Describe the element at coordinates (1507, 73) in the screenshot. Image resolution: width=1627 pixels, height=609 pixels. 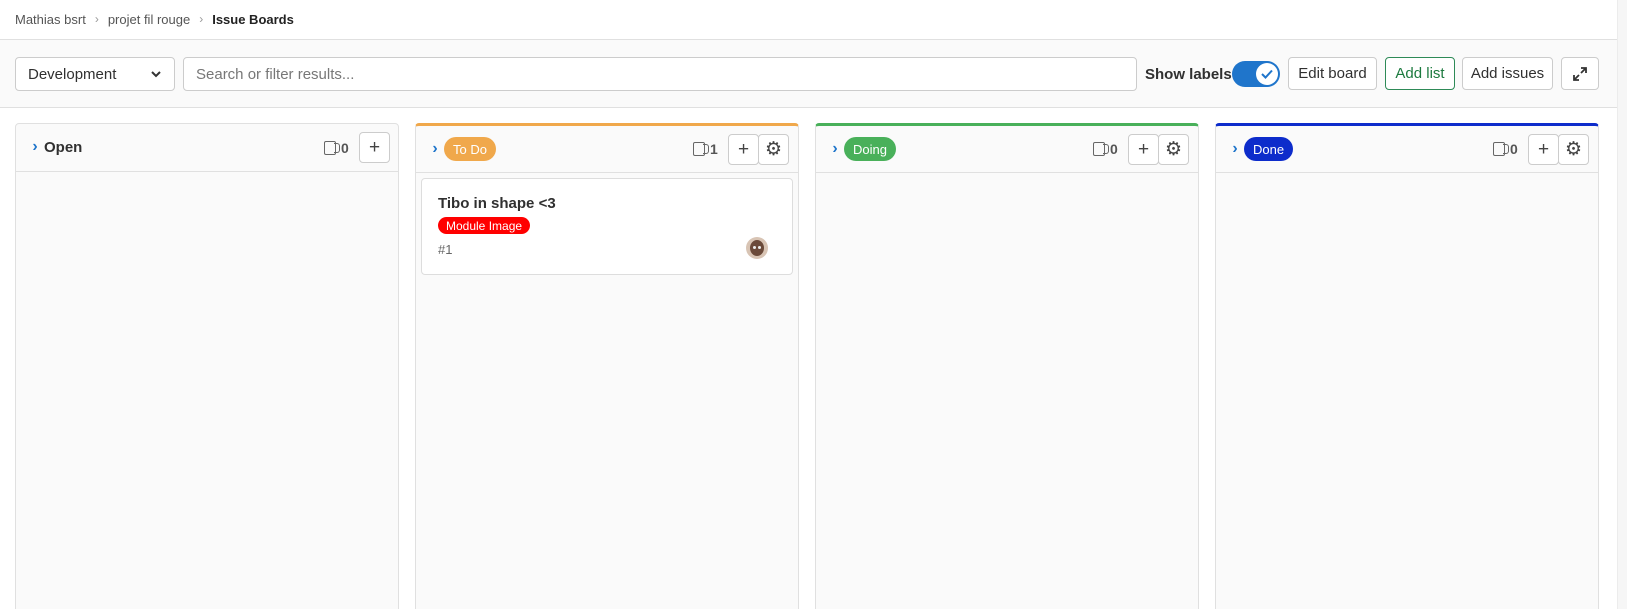
I see `add-issues-button: Add issues` at that location.